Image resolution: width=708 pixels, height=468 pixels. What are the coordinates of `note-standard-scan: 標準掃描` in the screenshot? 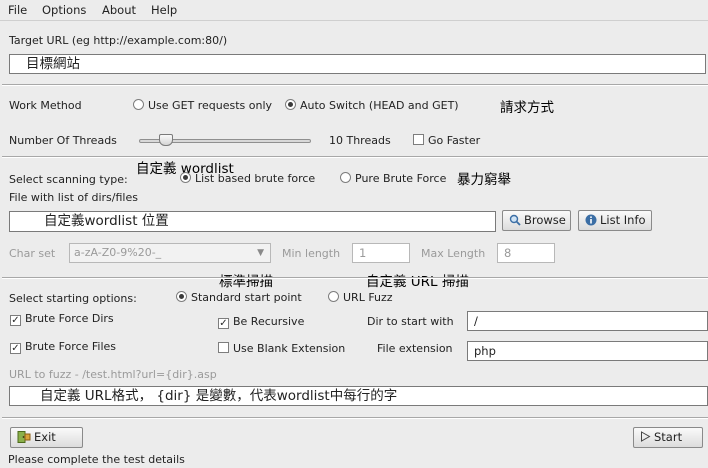 It's located at (246, 282).